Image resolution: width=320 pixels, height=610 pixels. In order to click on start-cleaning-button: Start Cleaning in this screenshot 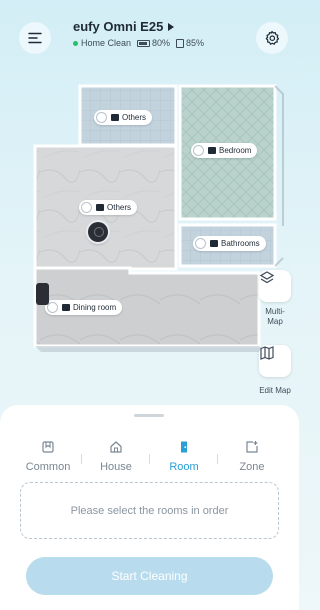, I will do `click(149, 576)`.